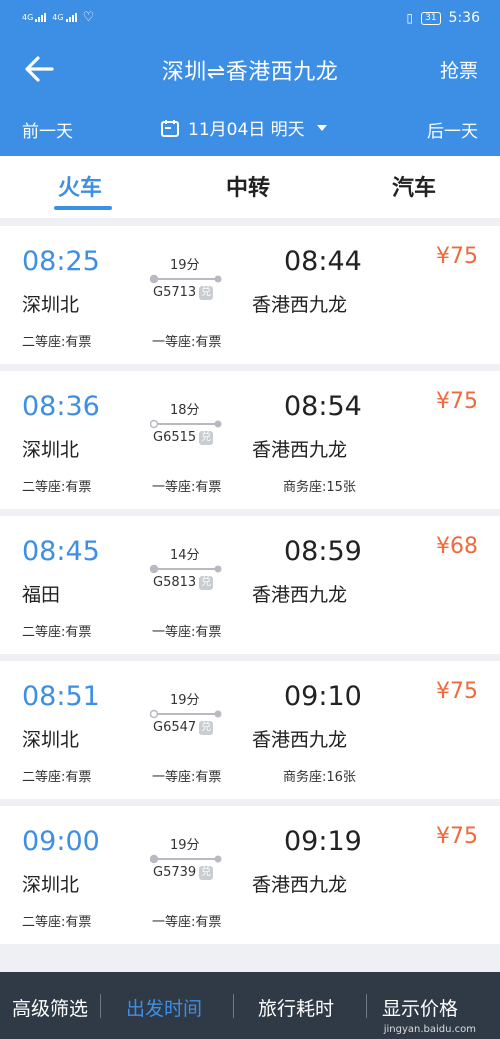 The image size is (500, 1039). Describe the element at coordinates (457, 546) in the screenshot. I see `ticket-price: ¥68` at that location.